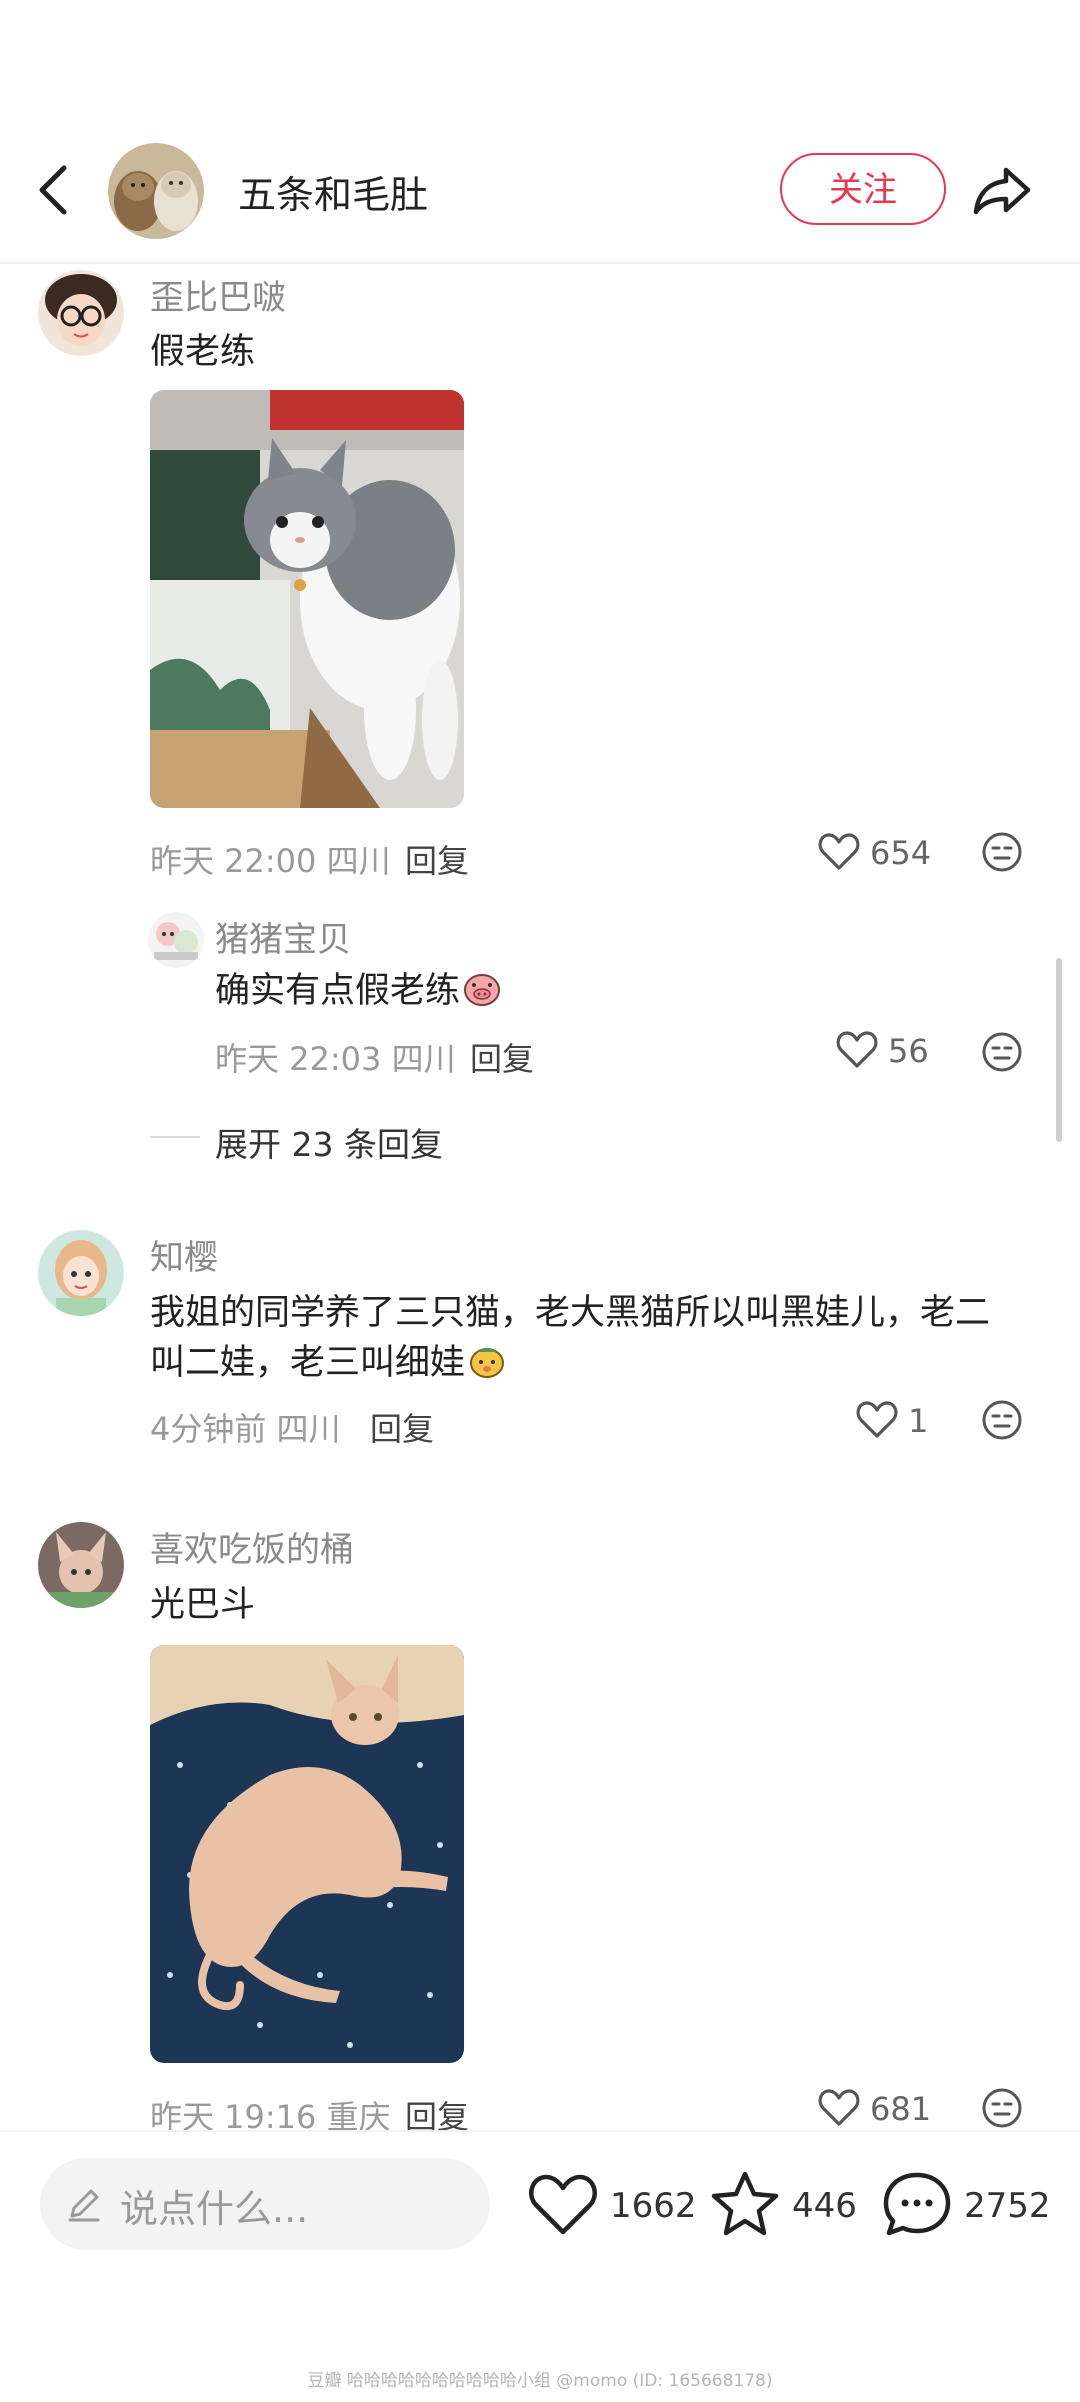 The image size is (1080, 2402). Describe the element at coordinates (863, 189) in the screenshot. I see `follow-button: 关注` at that location.